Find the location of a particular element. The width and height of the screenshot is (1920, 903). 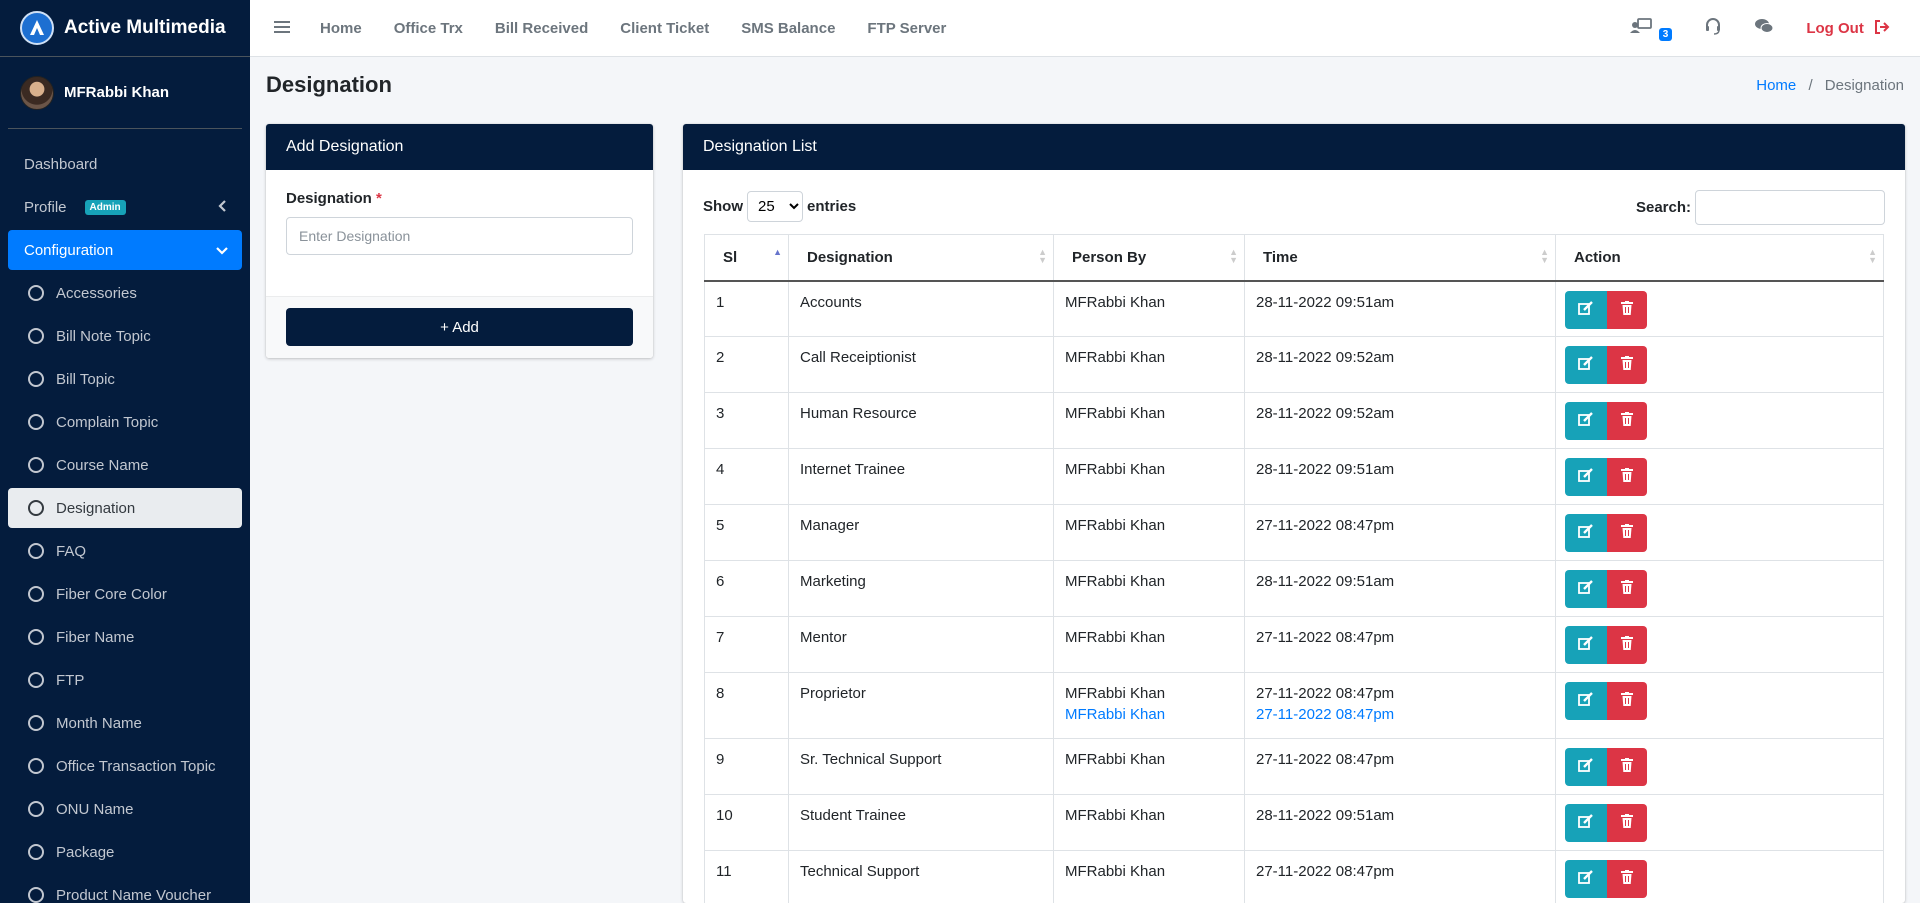

trash-icon is located at coordinates (1627, 421).